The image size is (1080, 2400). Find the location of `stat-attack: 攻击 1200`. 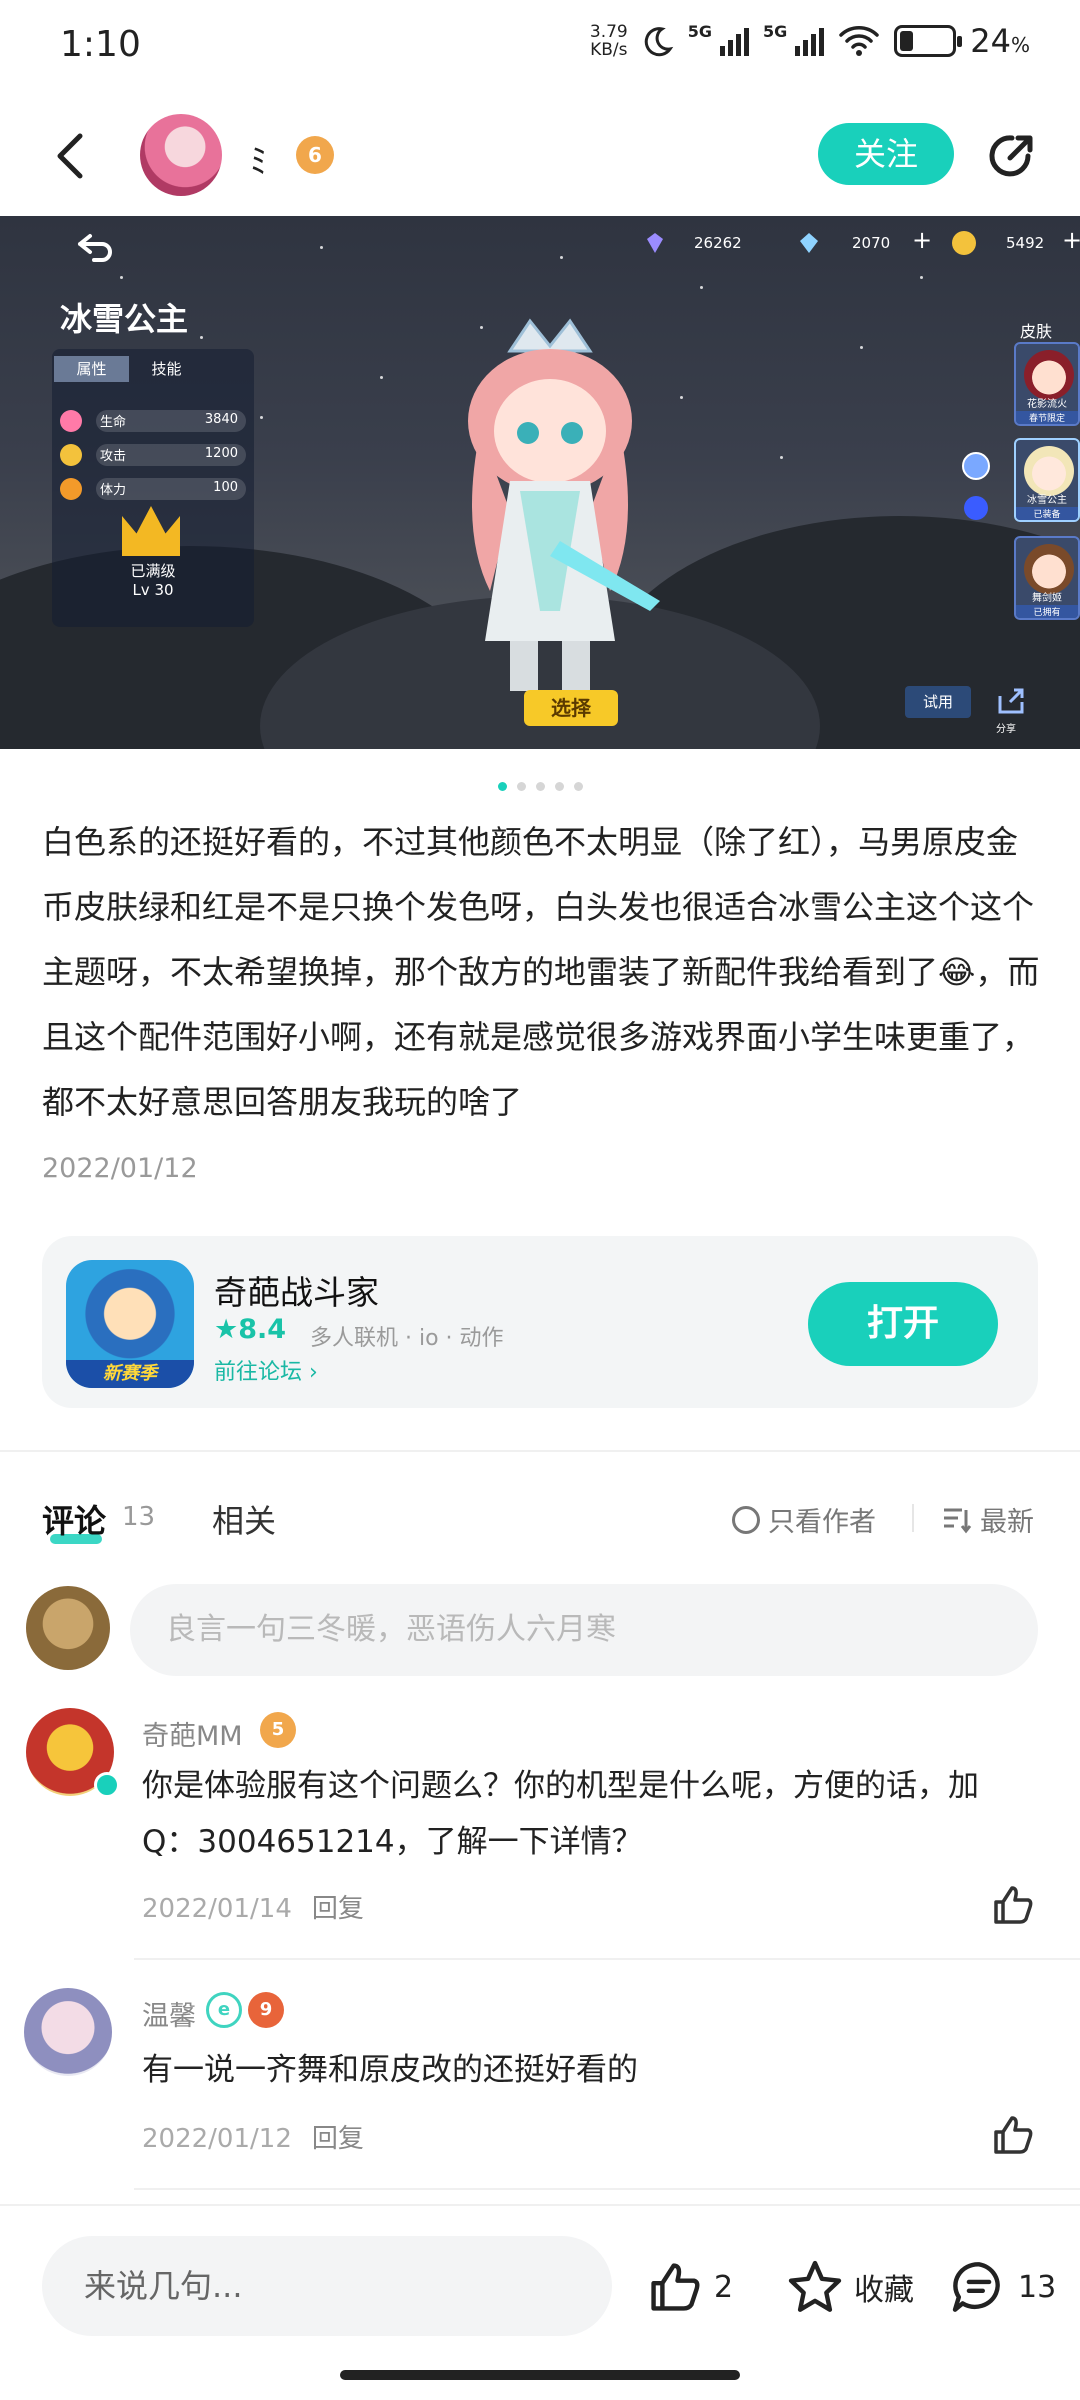

stat-attack: 攻击 1200 is located at coordinates (153, 455).